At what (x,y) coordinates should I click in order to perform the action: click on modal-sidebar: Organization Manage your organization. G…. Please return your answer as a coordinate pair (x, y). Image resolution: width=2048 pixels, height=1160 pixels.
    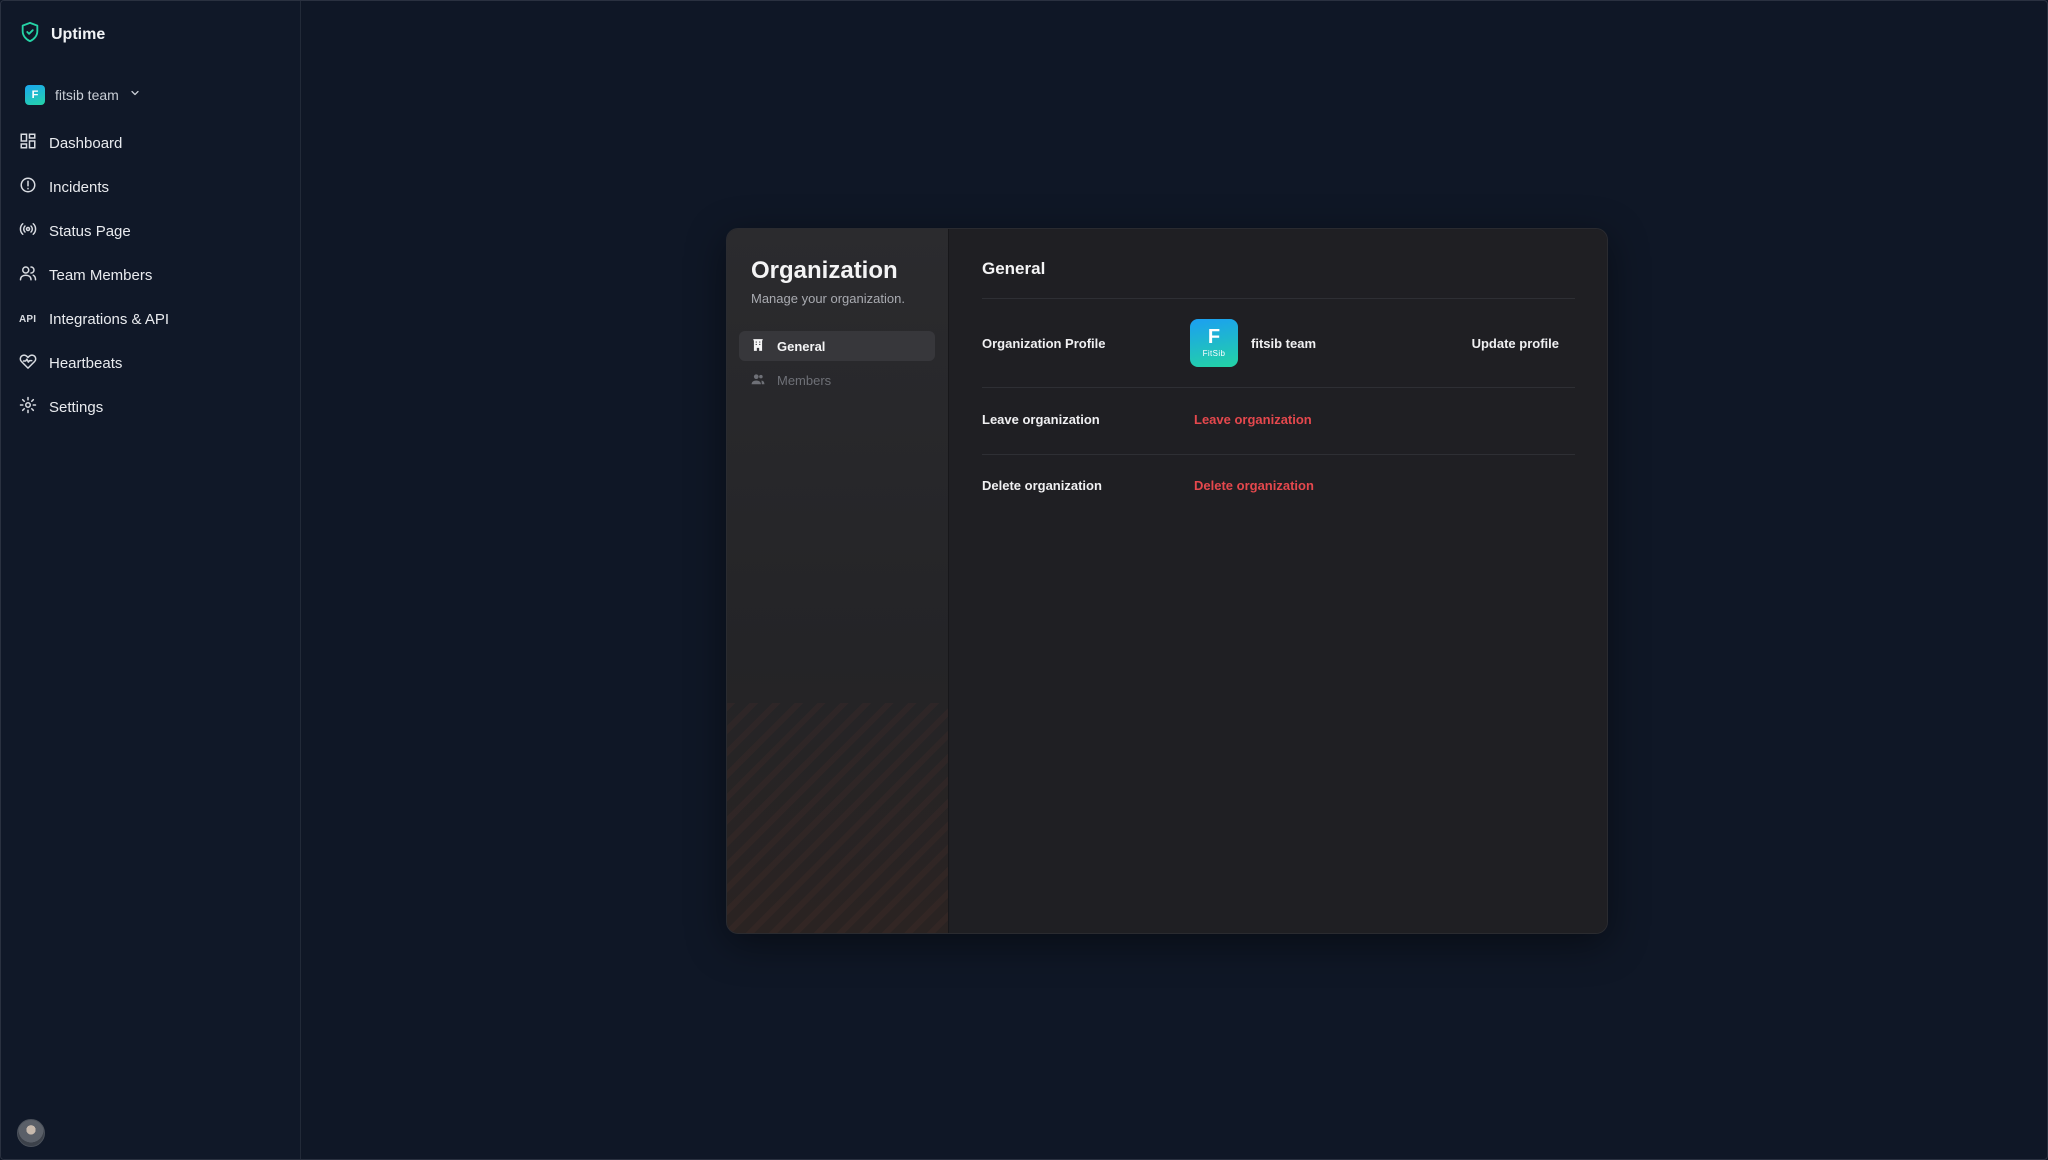
    Looking at the image, I should click on (838, 581).